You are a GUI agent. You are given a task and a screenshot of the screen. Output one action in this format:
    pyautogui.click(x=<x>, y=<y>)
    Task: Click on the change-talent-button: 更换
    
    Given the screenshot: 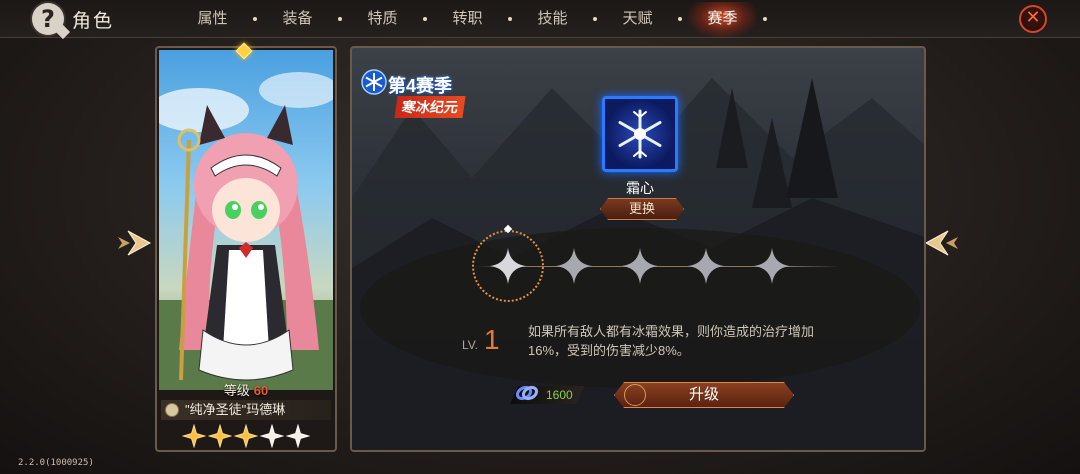 What is the action you would take?
    pyautogui.click(x=642, y=209)
    